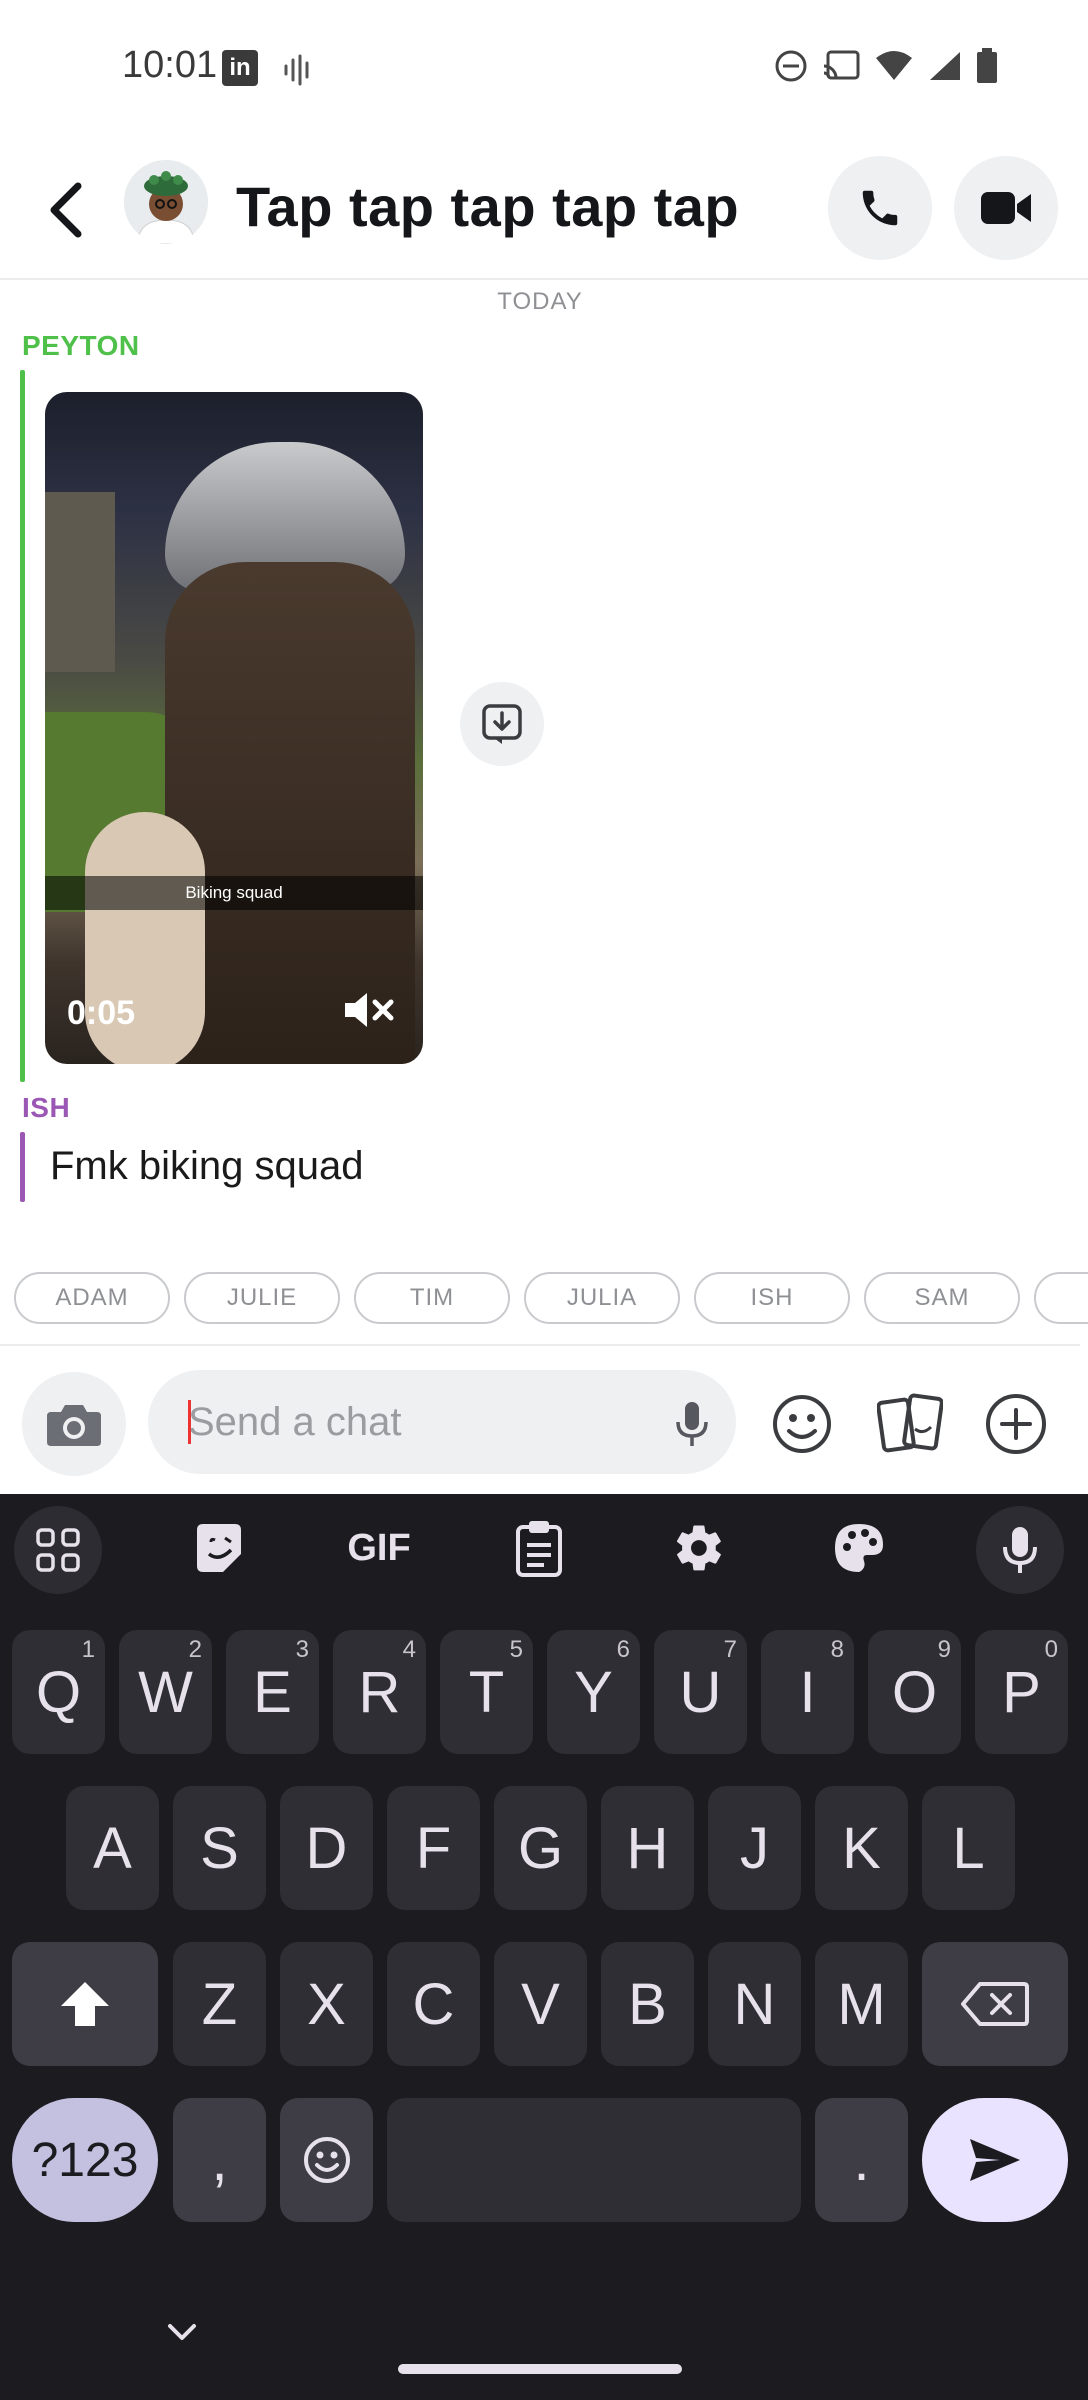  Describe the element at coordinates (647, 1848) in the screenshot. I see `key-h: H` at that location.